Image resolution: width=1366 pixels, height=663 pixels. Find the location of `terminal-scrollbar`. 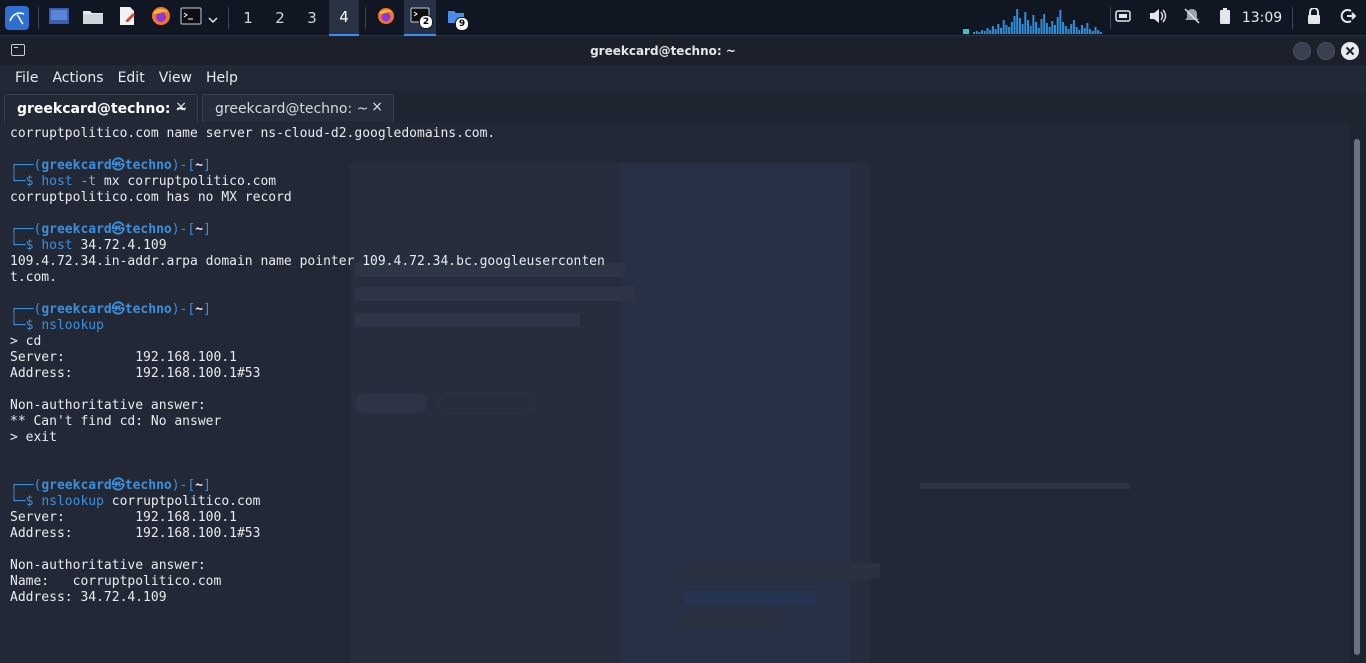

terminal-scrollbar is located at coordinates (1358, 393).